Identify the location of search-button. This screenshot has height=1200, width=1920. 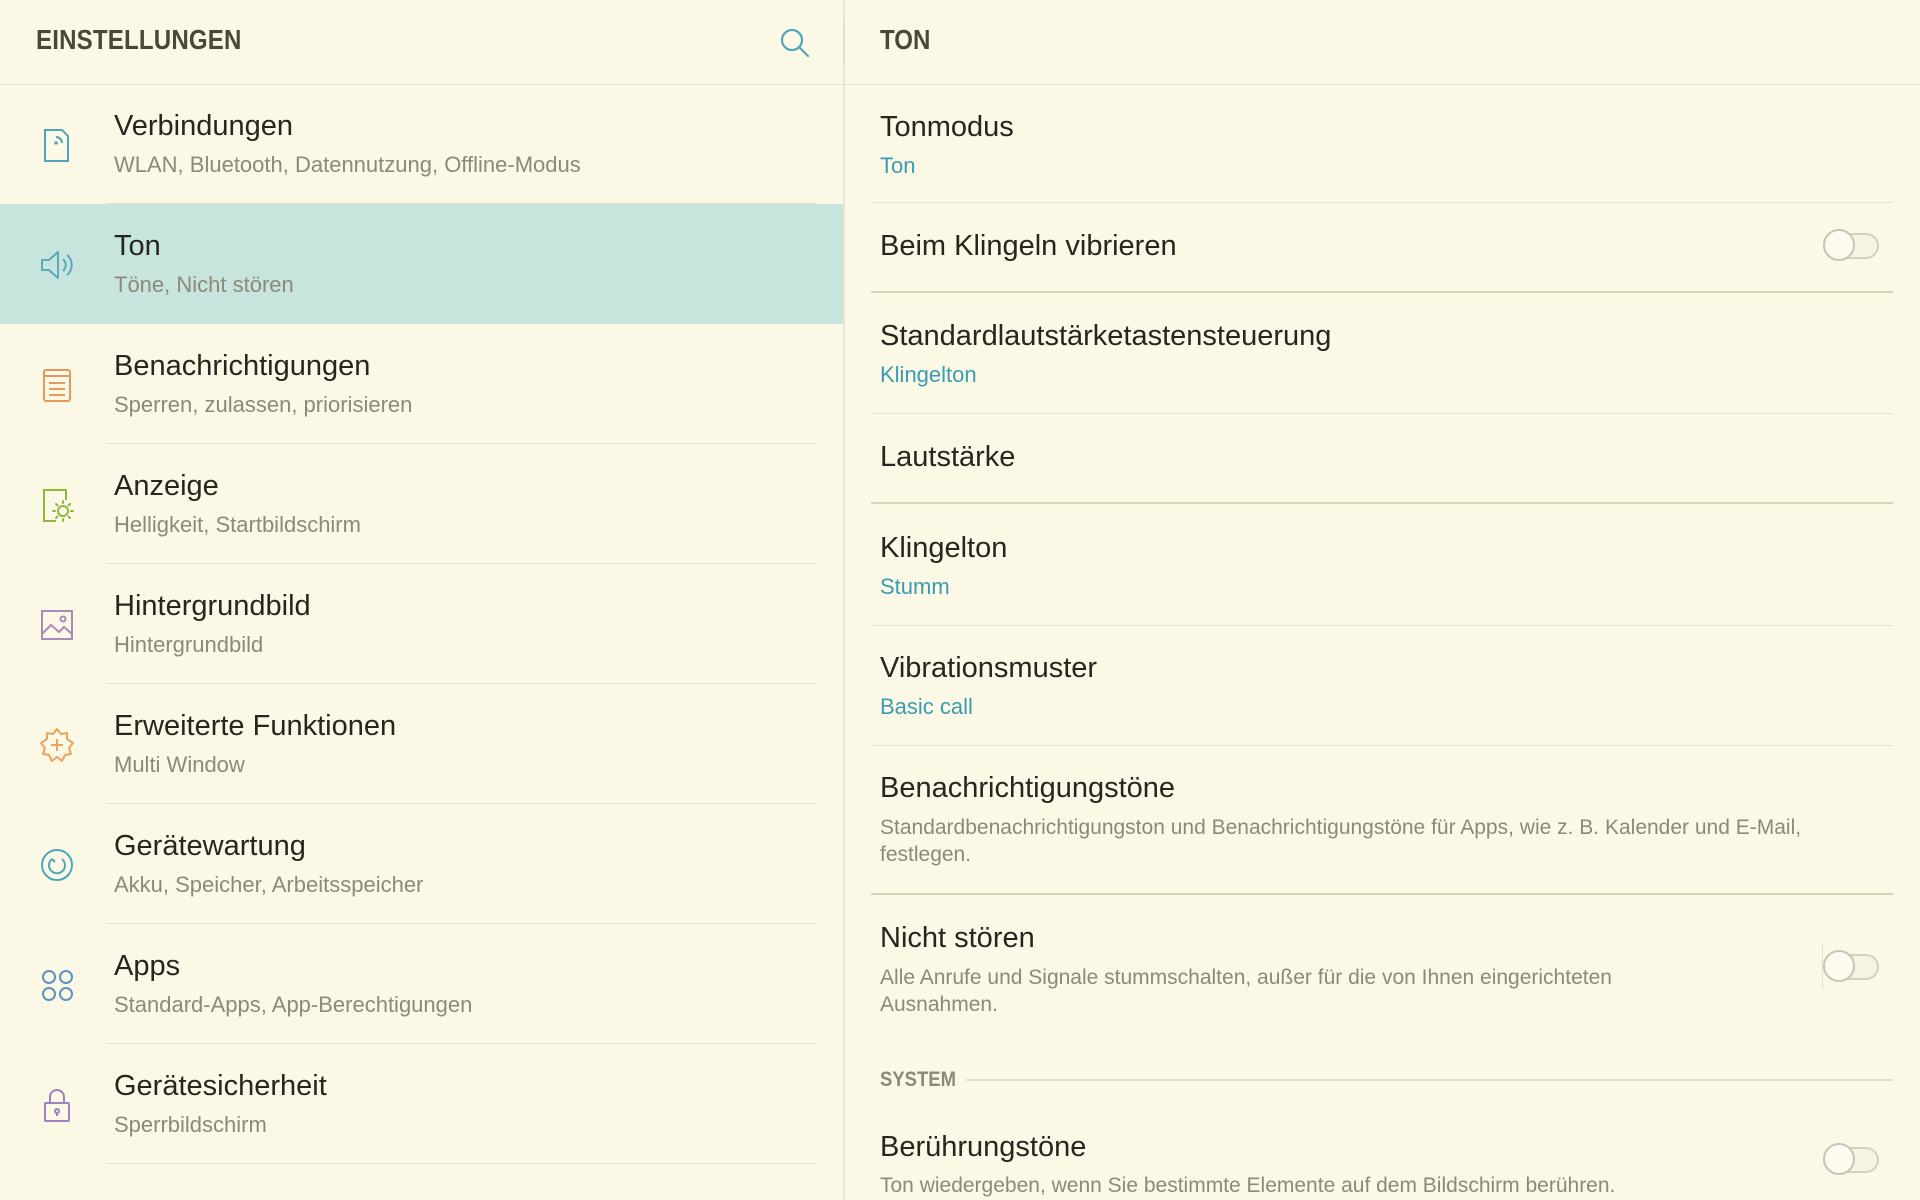
(795, 43).